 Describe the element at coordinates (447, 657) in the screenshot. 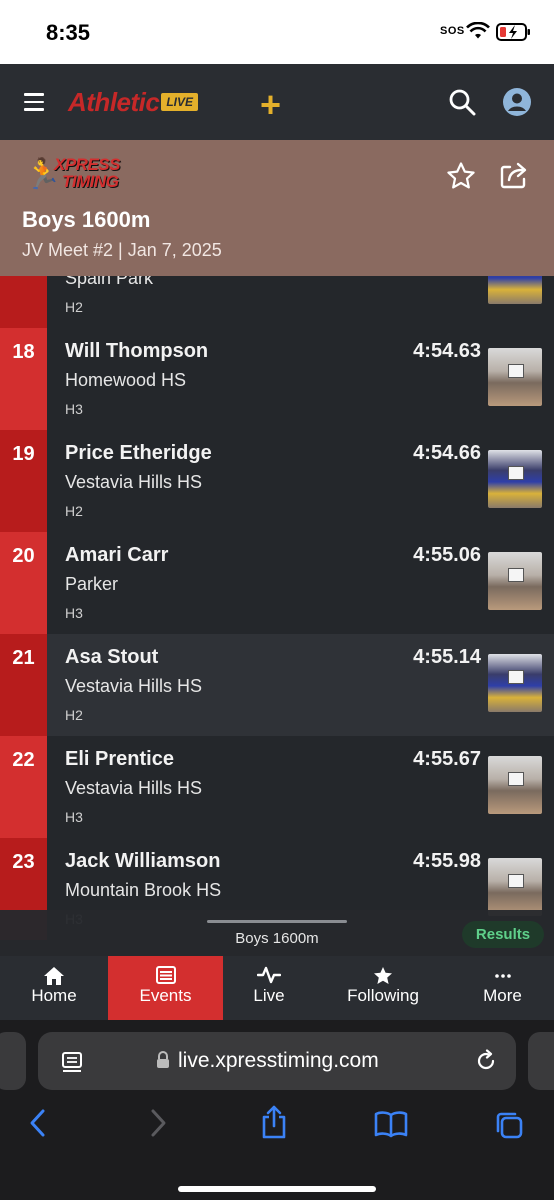

I see `finish-time: 4:55.14` at that location.